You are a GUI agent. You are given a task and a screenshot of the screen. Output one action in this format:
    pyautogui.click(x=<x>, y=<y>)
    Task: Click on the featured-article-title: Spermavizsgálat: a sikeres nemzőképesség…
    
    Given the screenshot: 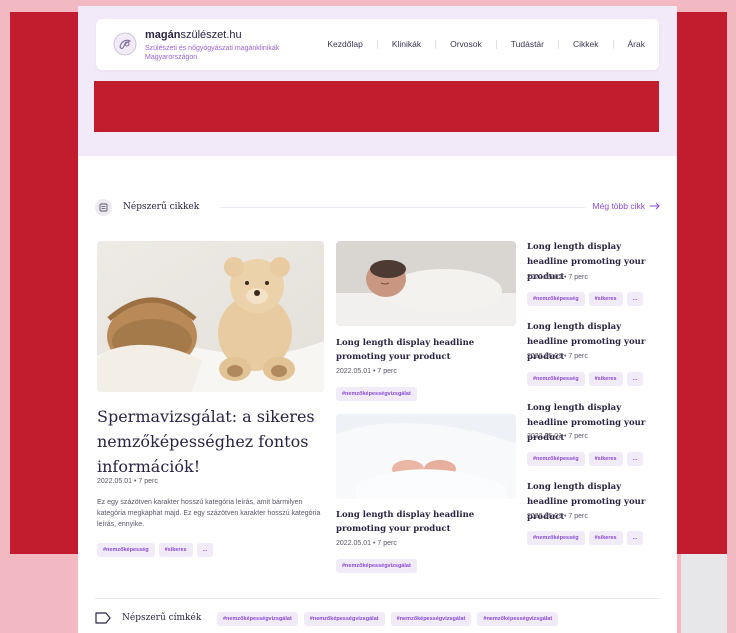 What is the action you would take?
    pyautogui.click(x=209, y=441)
    